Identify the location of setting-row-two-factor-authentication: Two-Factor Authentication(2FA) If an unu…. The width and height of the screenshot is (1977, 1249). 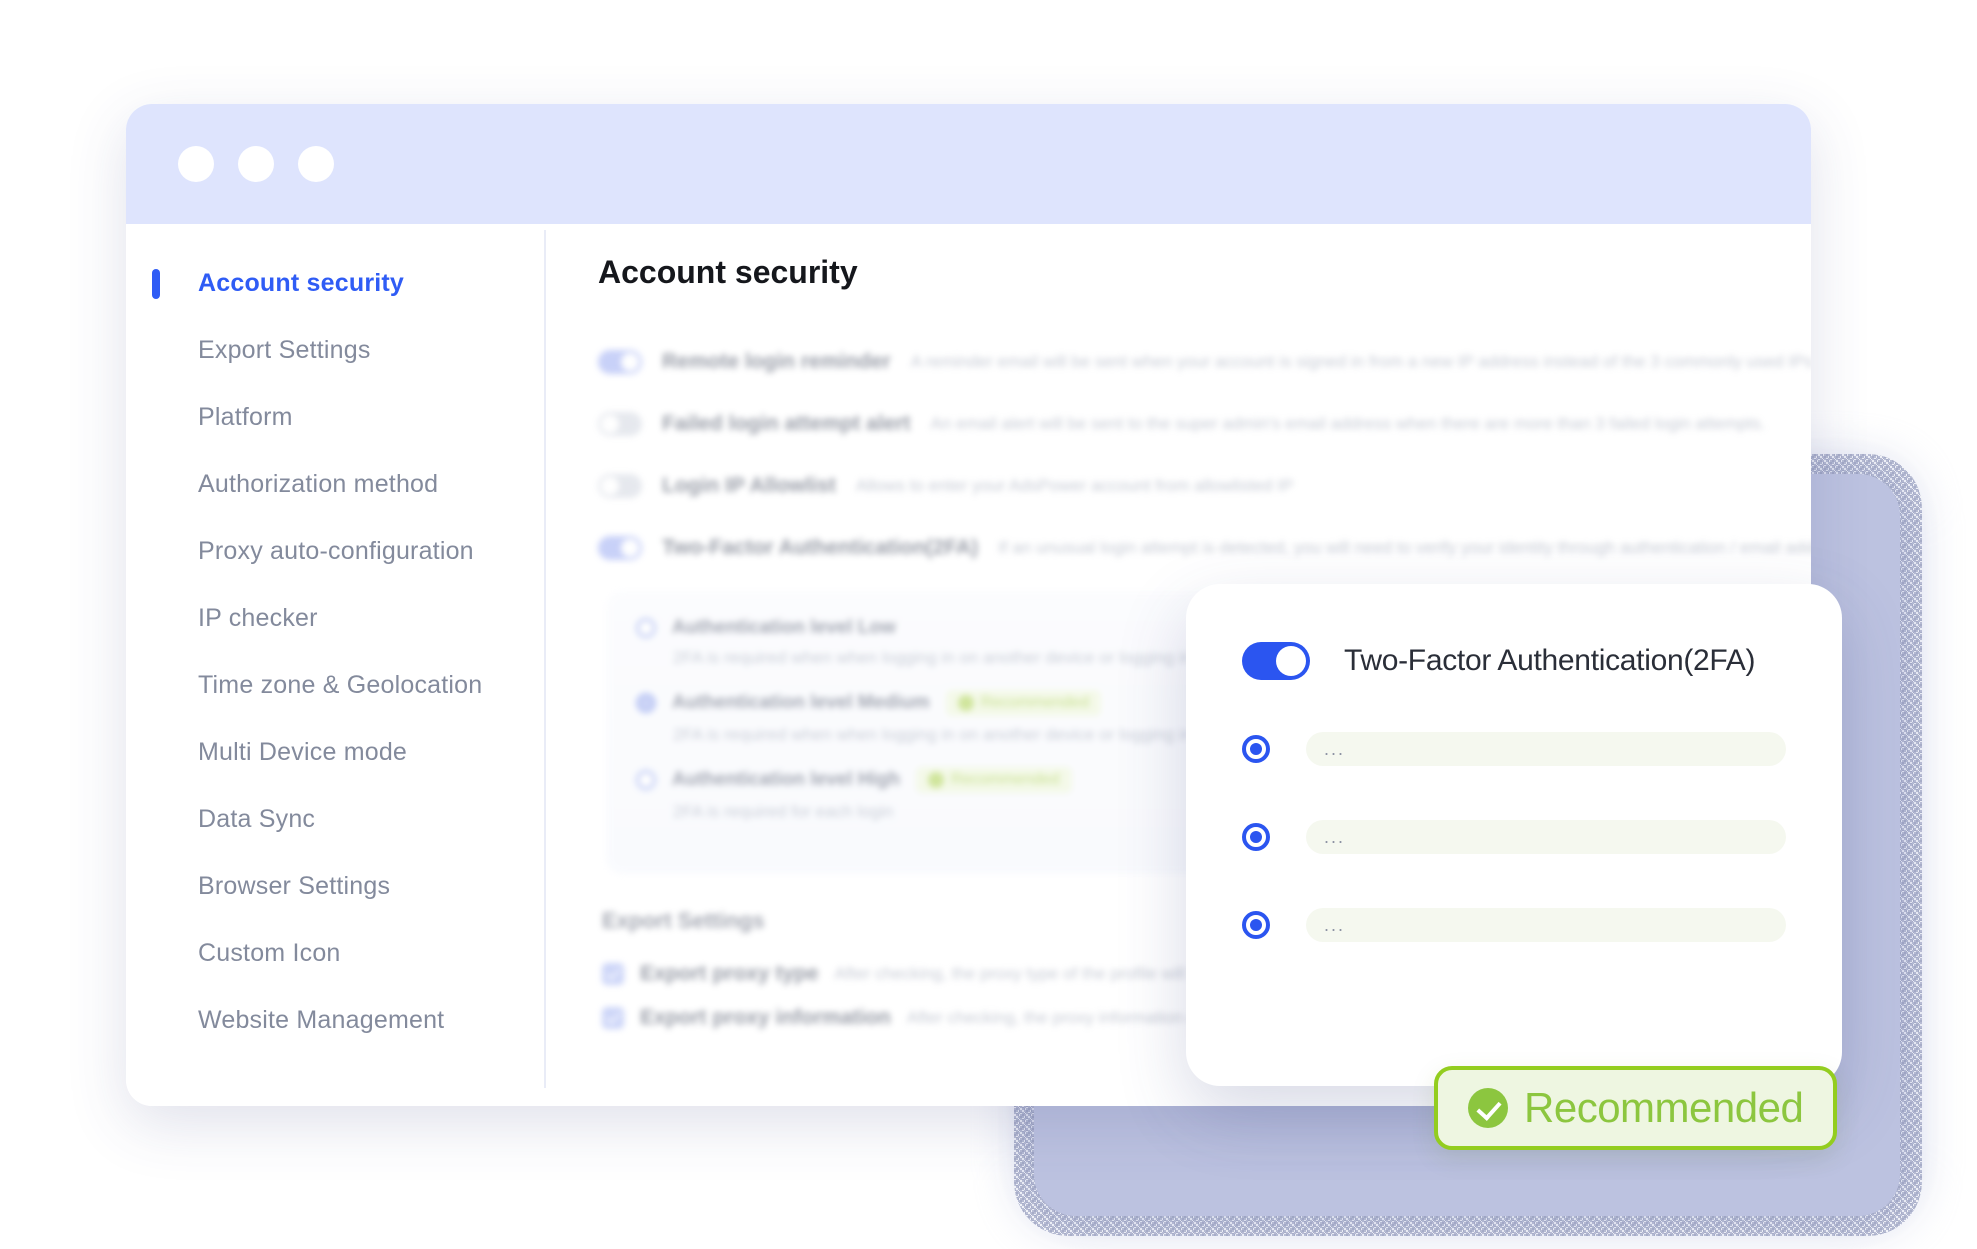
(1204, 548).